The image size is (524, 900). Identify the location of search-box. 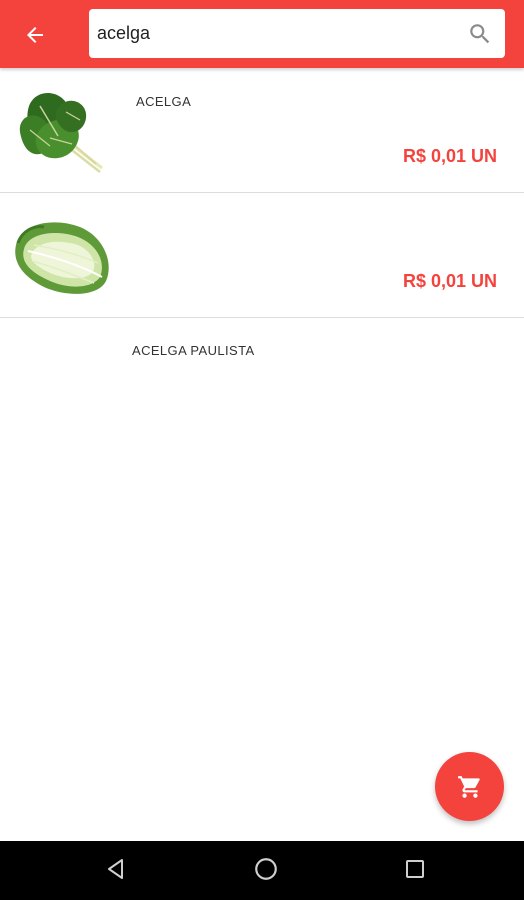
(297, 33).